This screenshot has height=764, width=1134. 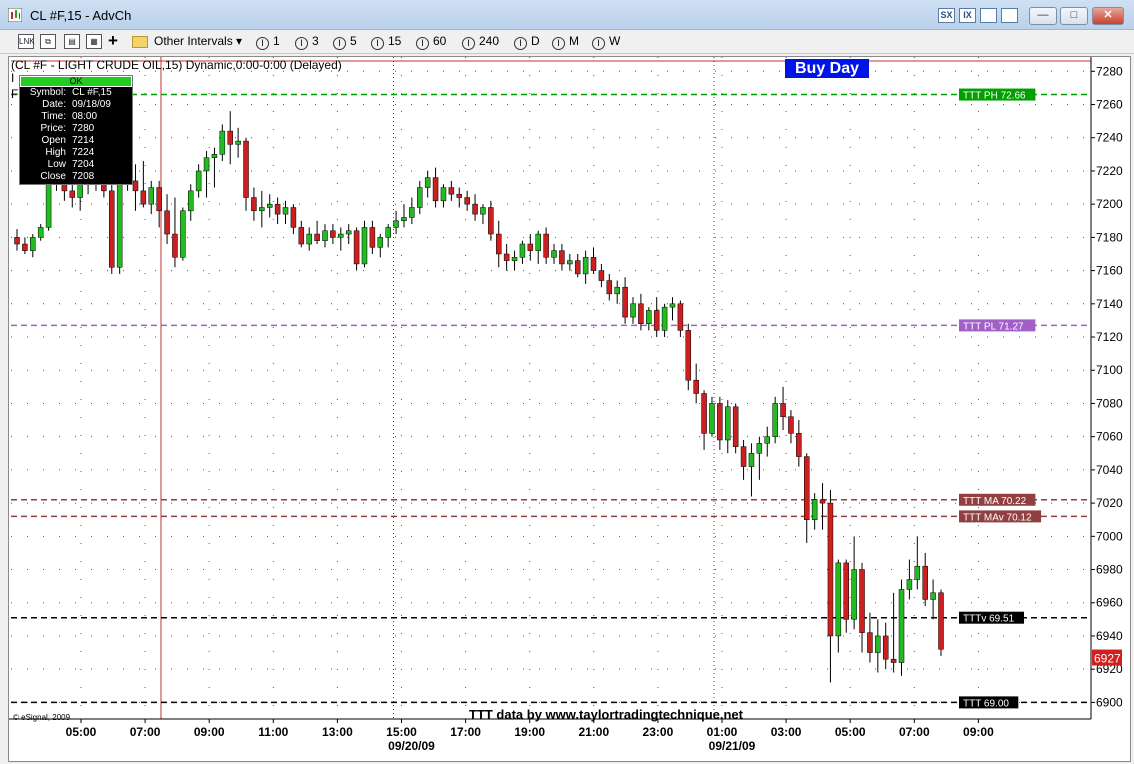 I want to click on info-key: Time:, so click(x=53, y=116).